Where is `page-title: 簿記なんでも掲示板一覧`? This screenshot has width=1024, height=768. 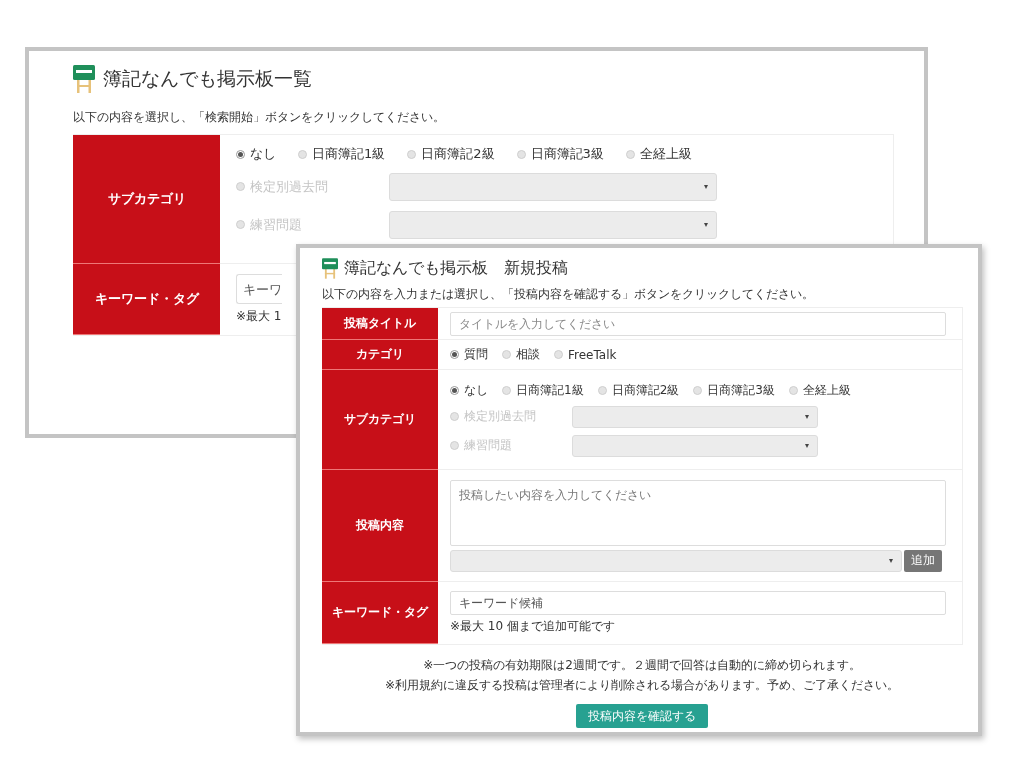
page-title: 簿記なんでも掲示板一覧 is located at coordinates (207, 78).